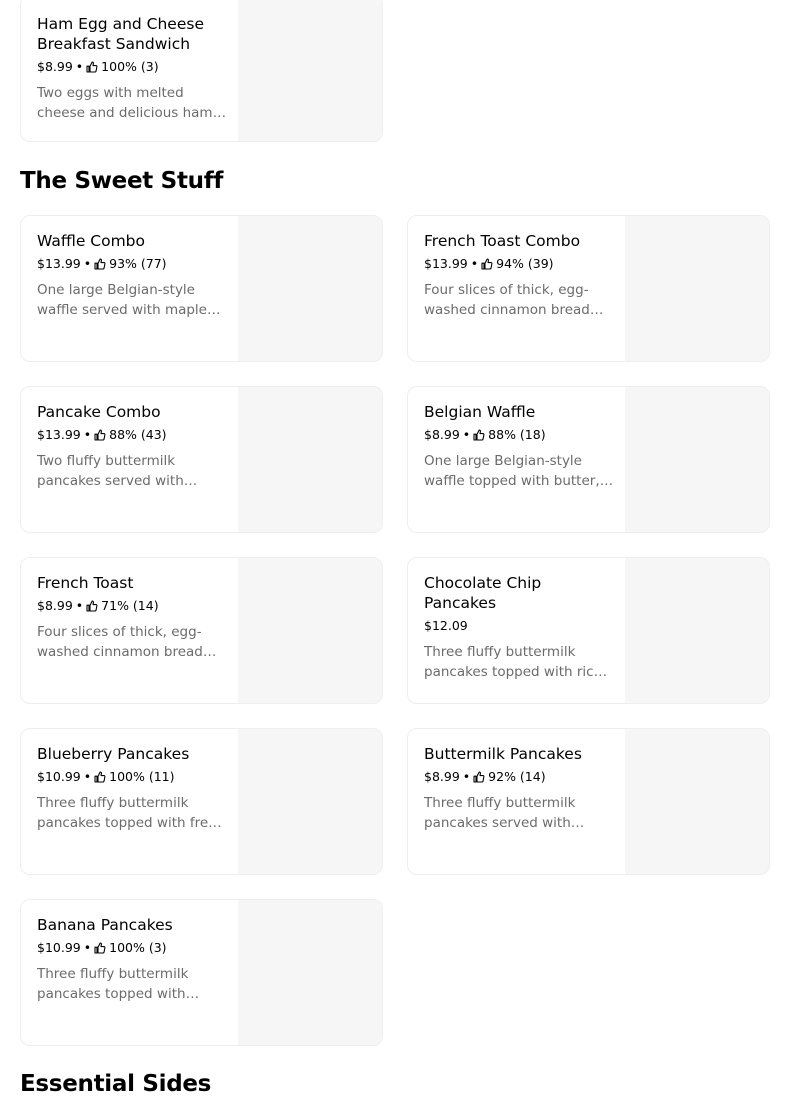 Image resolution: width=804 pixels, height=1098 pixels. I want to click on item-meta: $8.99 • 92% (14), so click(519, 777).